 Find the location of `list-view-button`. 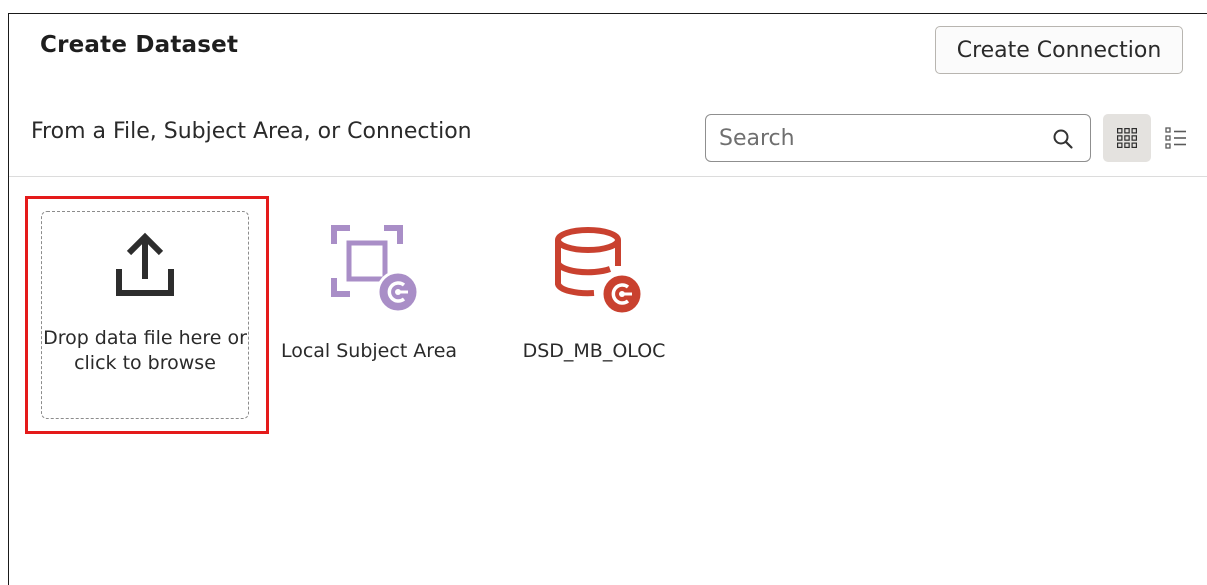

list-view-button is located at coordinates (1181, 138).